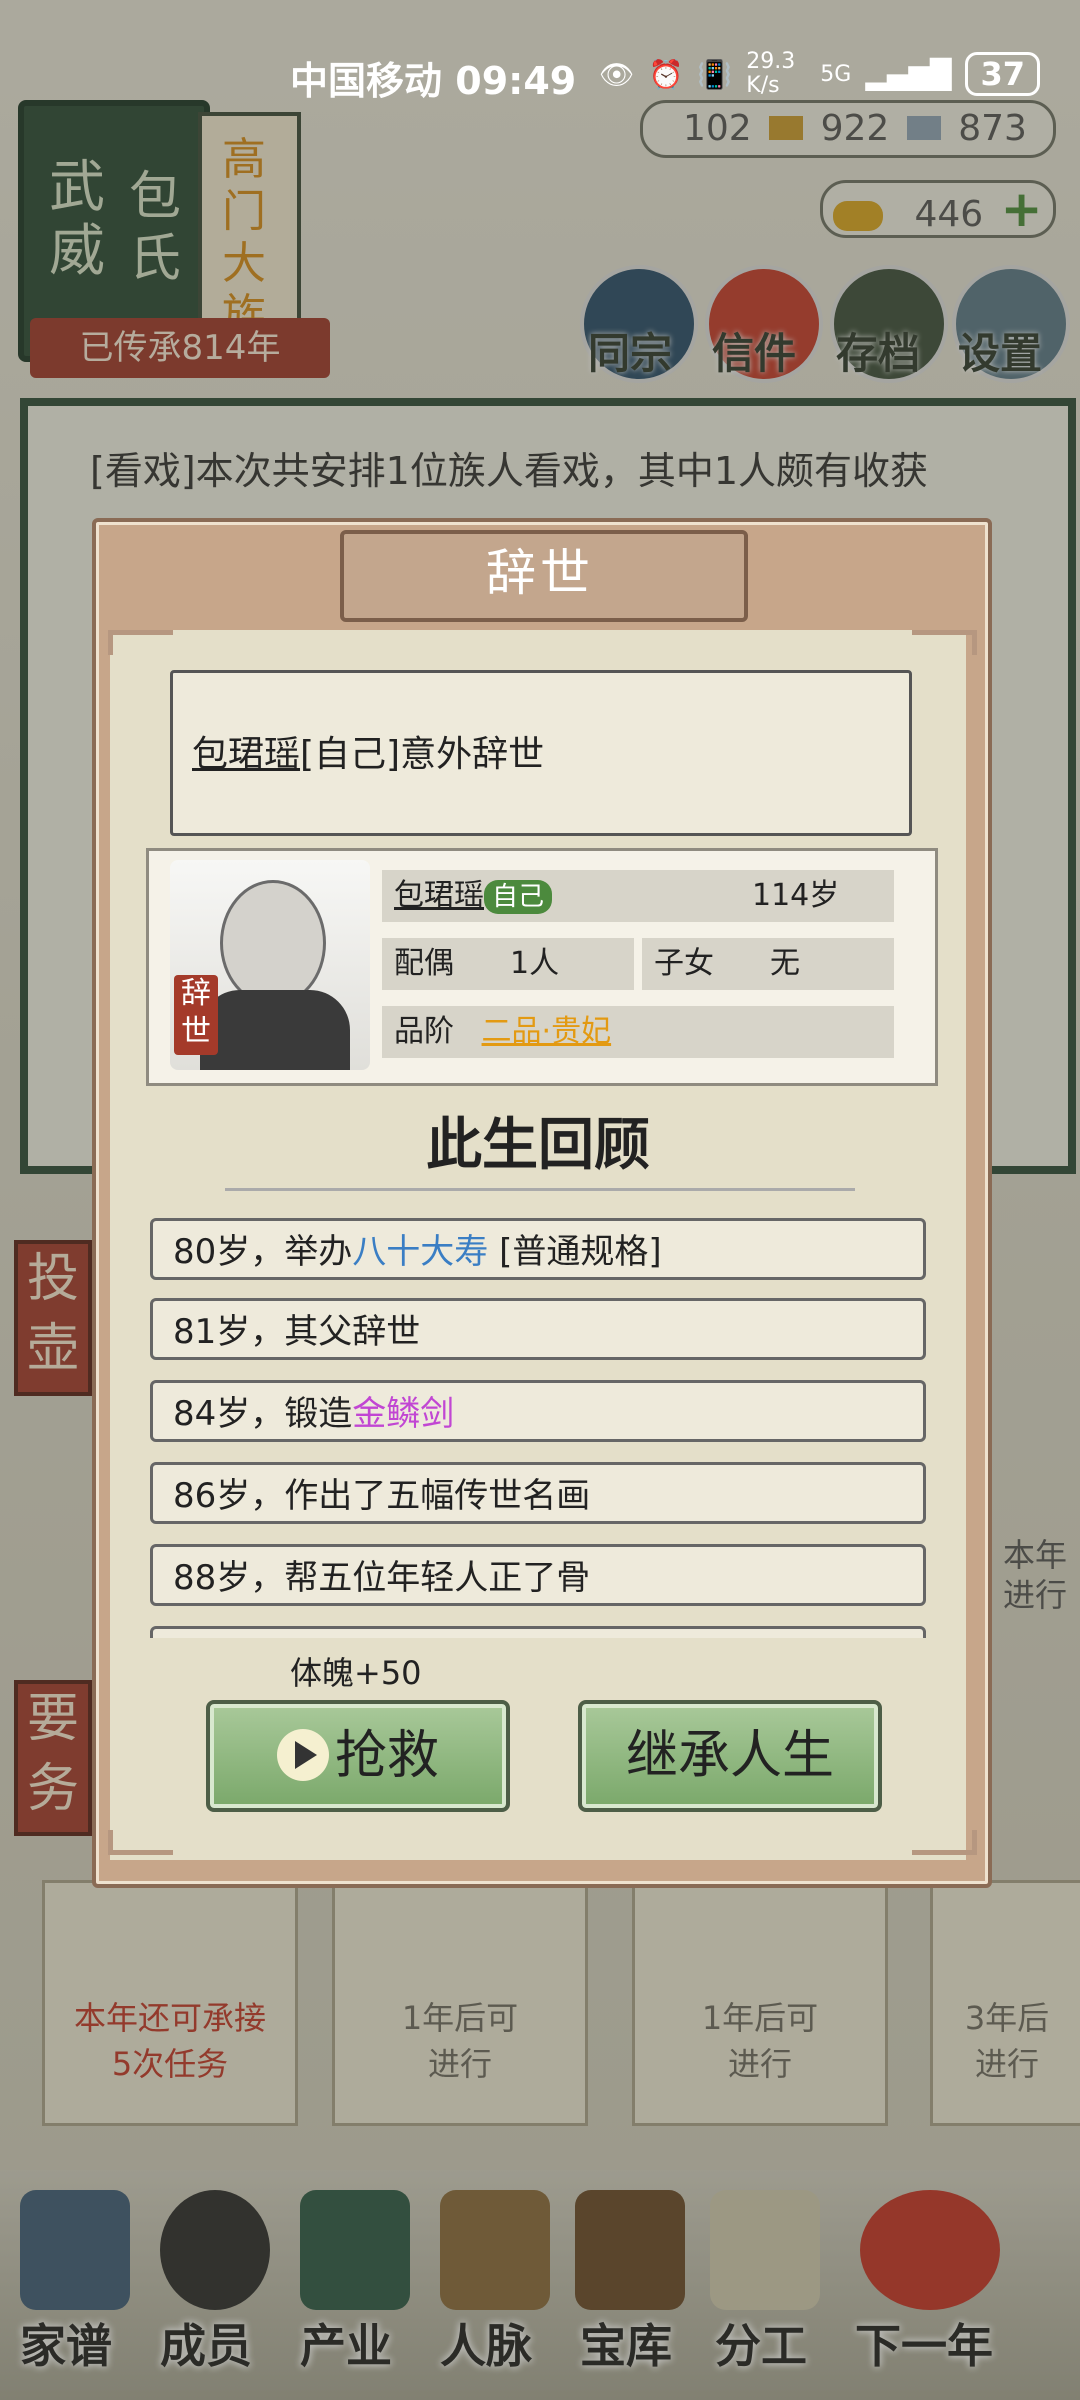  What do you see at coordinates (771, 73) in the screenshot?
I see `network-speed: 29.3 K/s` at bounding box center [771, 73].